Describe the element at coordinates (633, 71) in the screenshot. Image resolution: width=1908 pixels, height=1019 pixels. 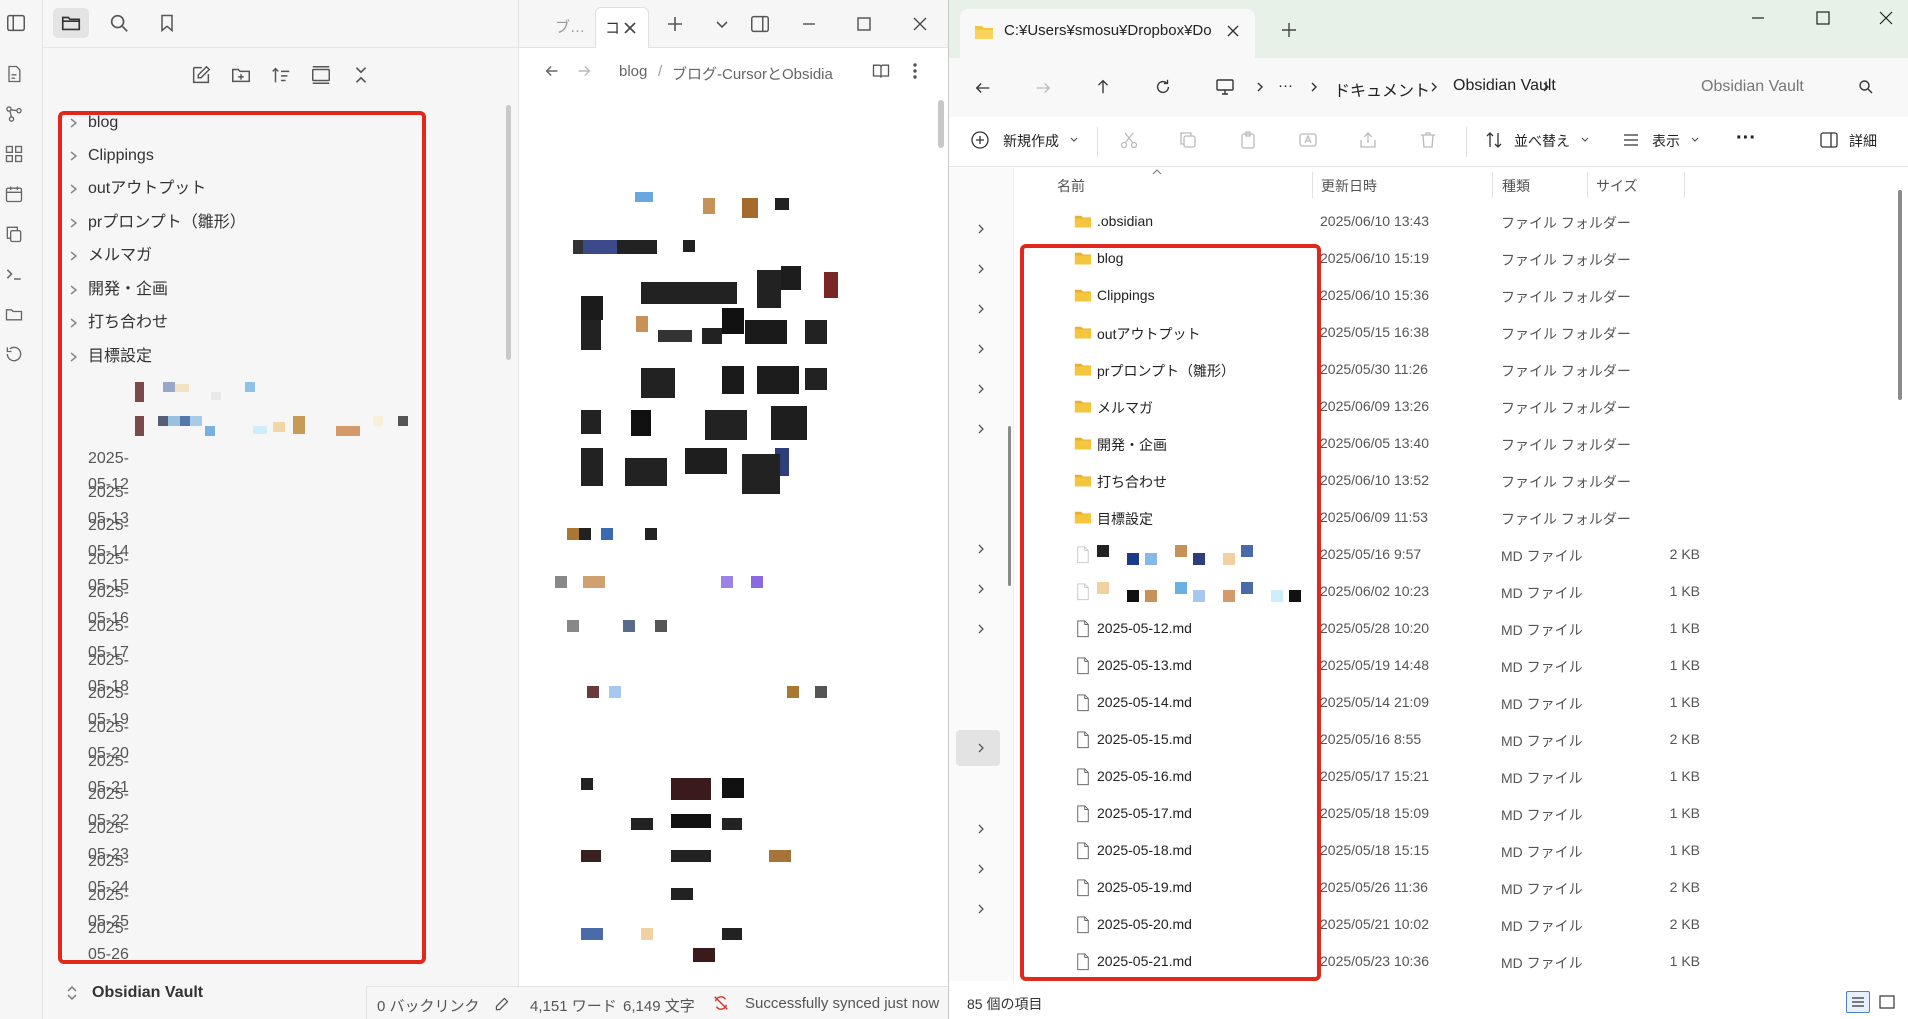
I see `breadcrumb-folder: blog` at that location.